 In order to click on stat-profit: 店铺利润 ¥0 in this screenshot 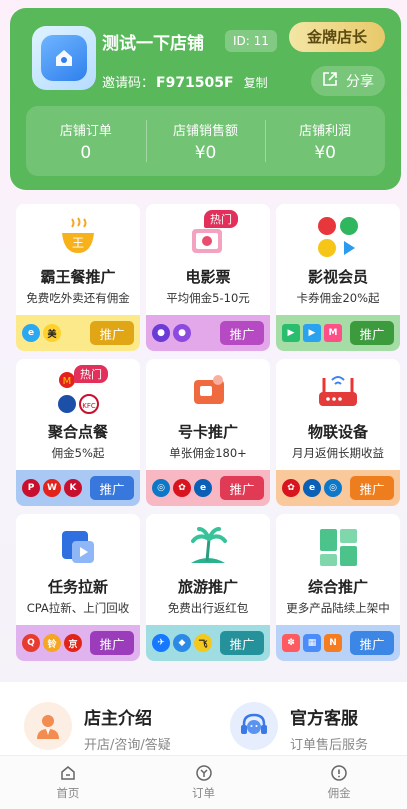, I will do `click(325, 141)`.